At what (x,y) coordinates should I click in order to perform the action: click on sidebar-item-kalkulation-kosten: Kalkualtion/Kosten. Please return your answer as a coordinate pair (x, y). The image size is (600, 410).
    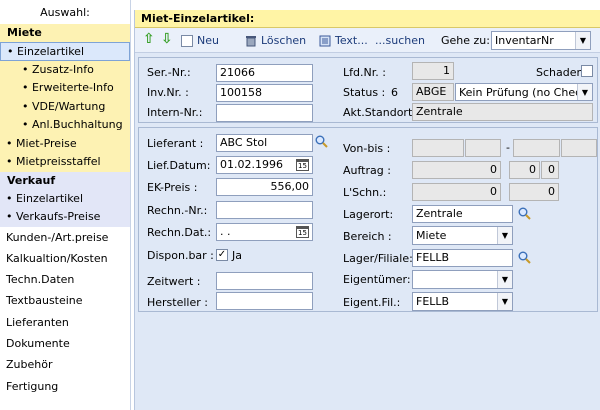
    Looking at the image, I should click on (65, 258).